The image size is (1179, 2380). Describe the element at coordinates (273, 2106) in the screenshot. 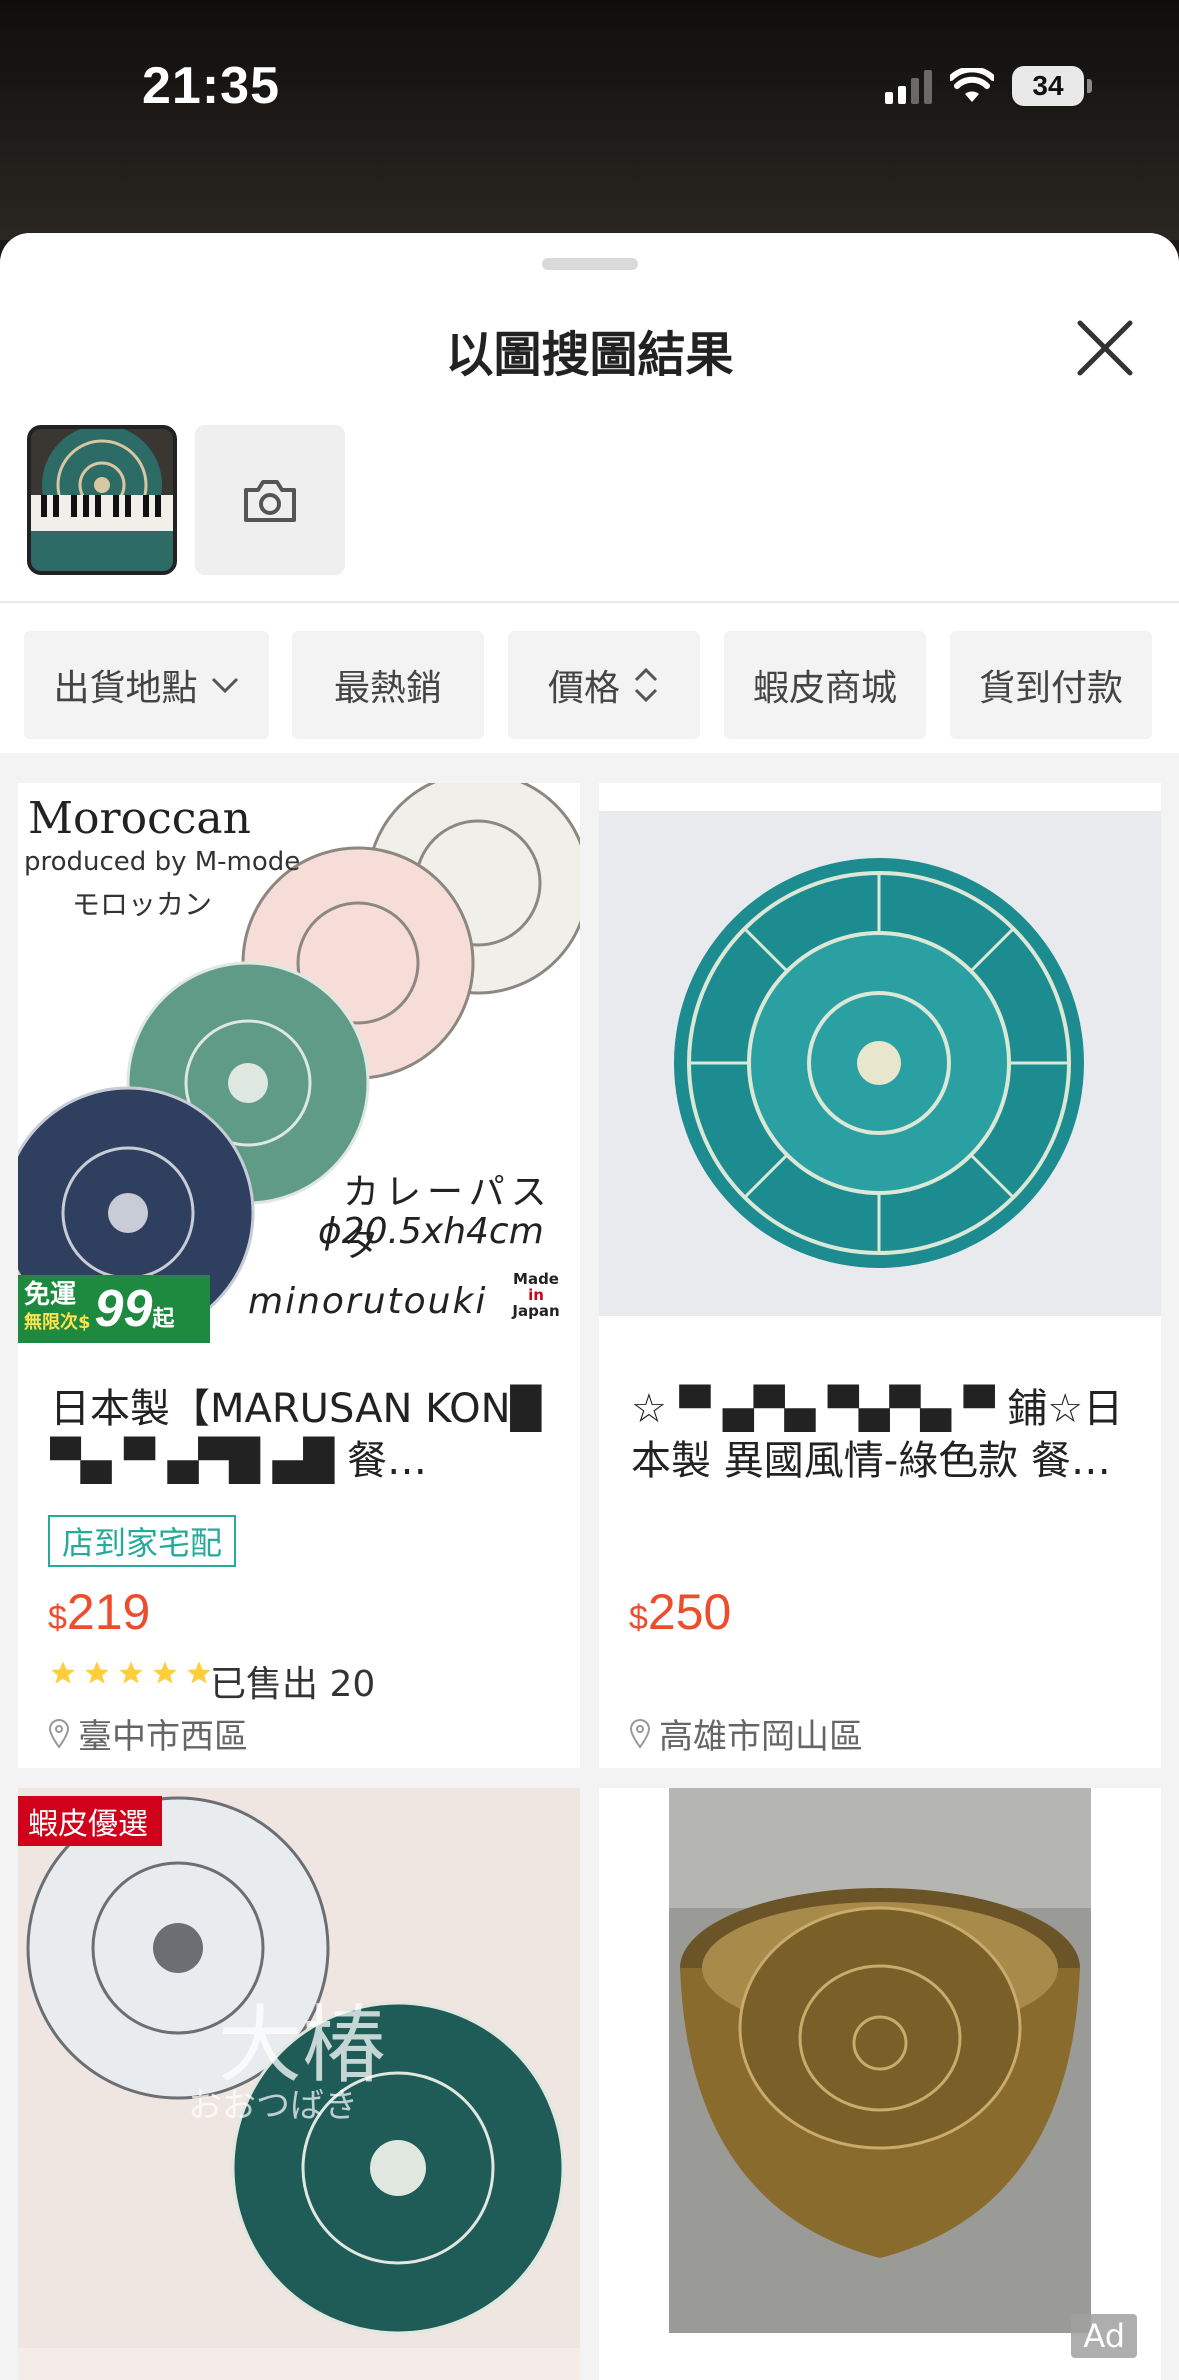

I see `watermark-sub: おおつばき` at that location.